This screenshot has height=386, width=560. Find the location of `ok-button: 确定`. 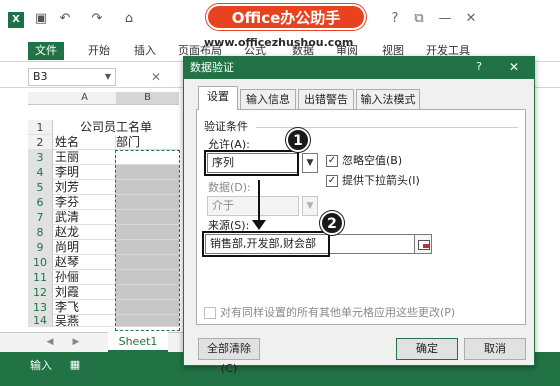

ok-button: 确定 is located at coordinates (427, 349).